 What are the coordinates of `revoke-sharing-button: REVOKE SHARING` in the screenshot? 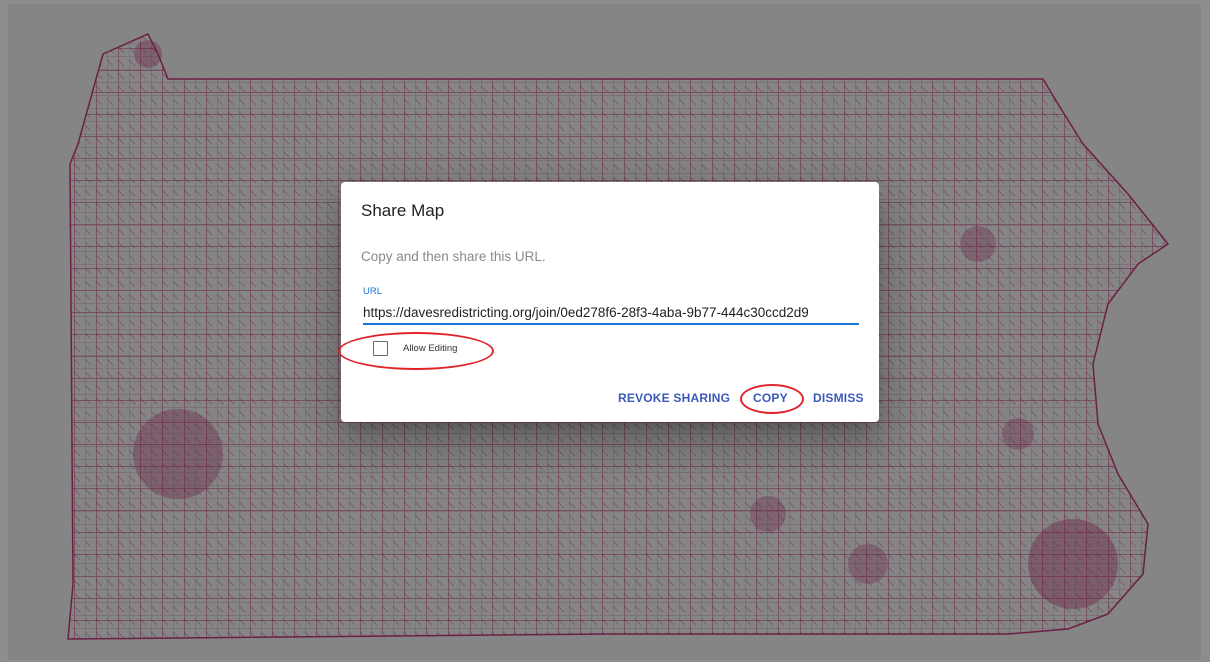 It's located at (674, 398).